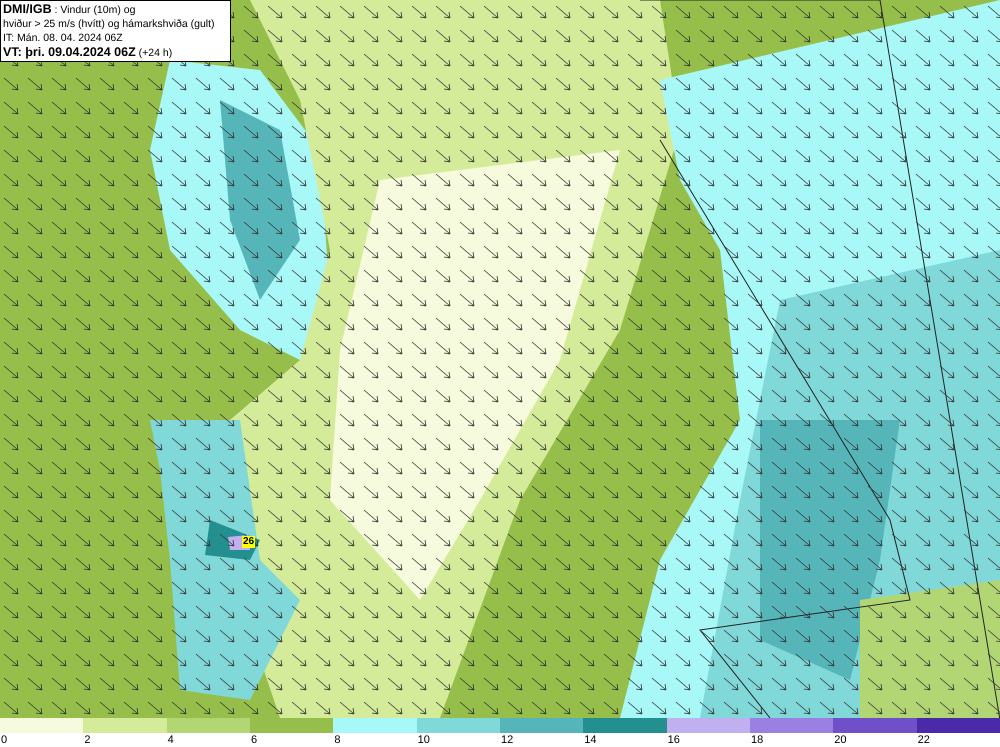  What do you see at coordinates (924, 740) in the screenshot?
I see `legend-label: 22` at bounding box center [924, 740].